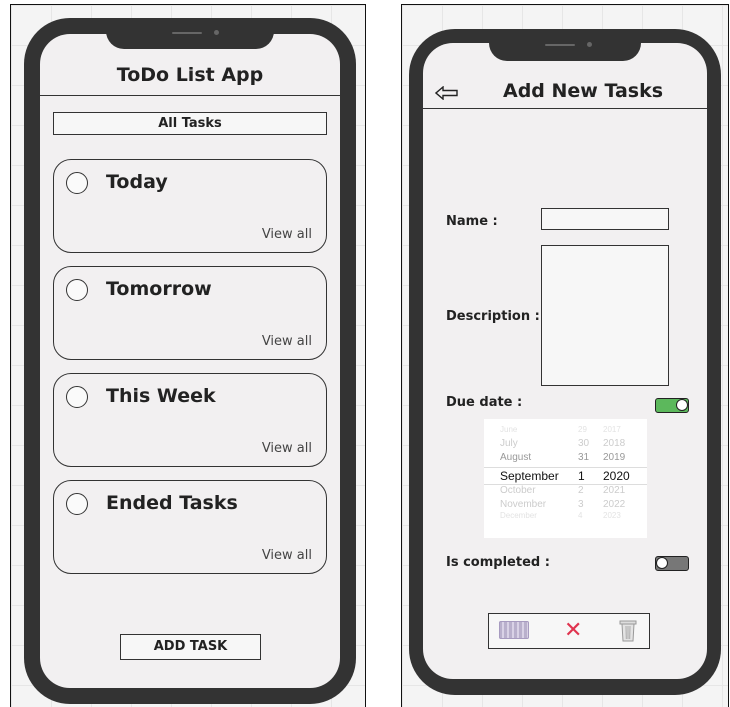 The width and height of the screenshot is (730, 707). I want to click on picker-row: October 2 2021, so click(565, 492).